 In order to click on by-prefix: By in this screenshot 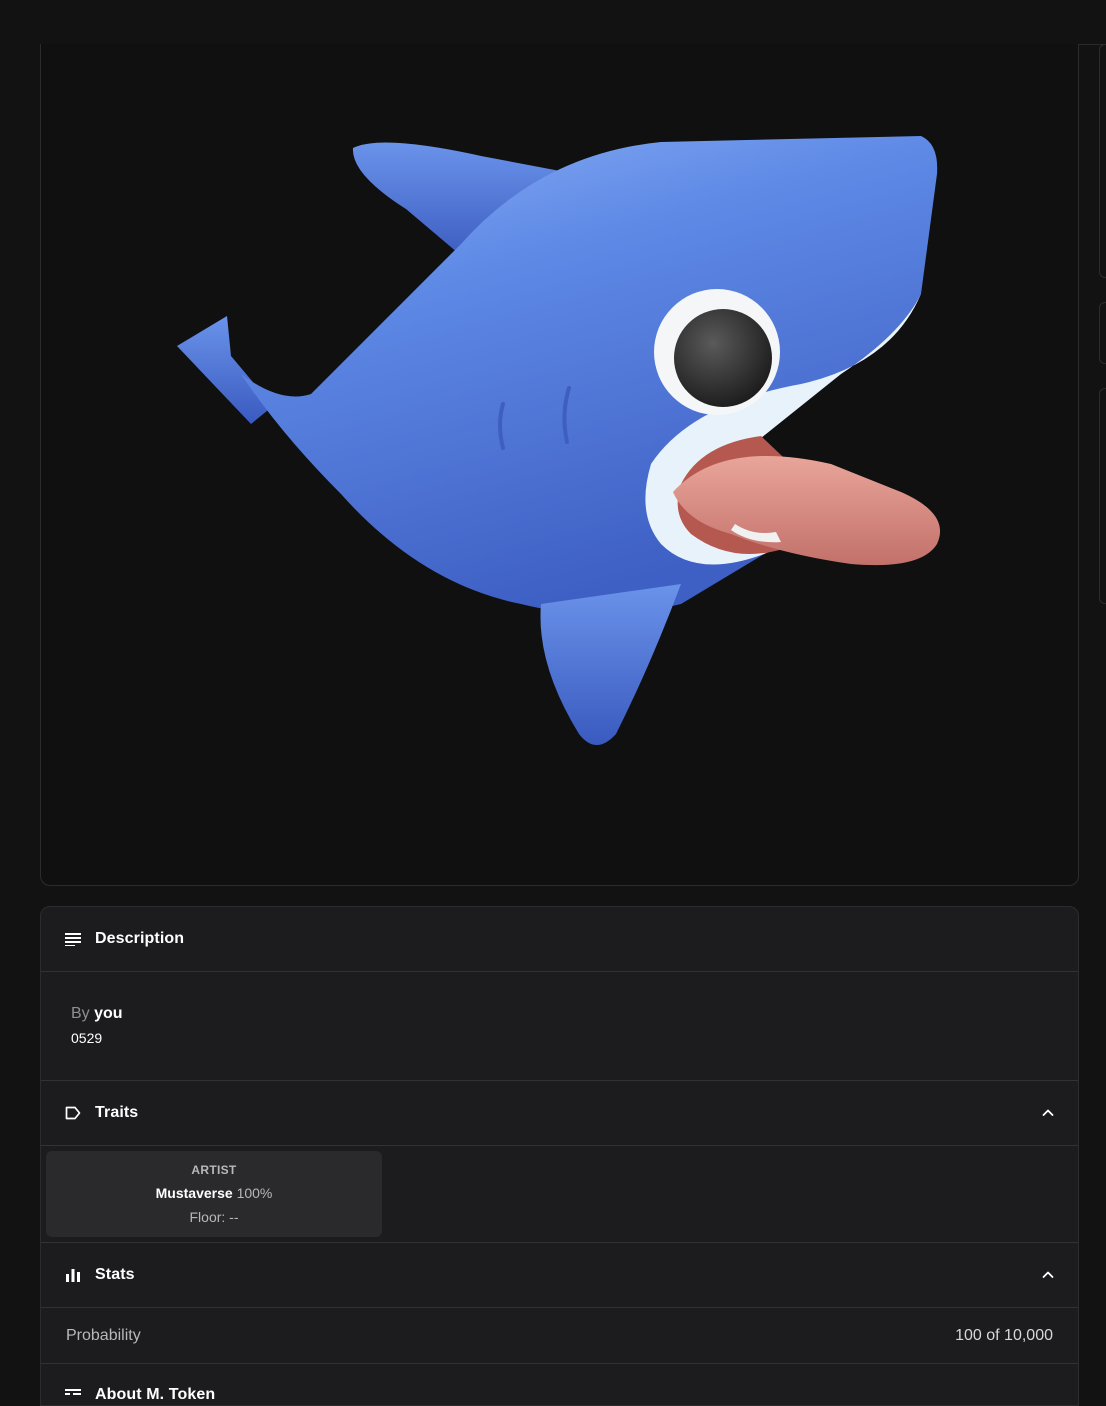, I will do `click(80, 1013)`.